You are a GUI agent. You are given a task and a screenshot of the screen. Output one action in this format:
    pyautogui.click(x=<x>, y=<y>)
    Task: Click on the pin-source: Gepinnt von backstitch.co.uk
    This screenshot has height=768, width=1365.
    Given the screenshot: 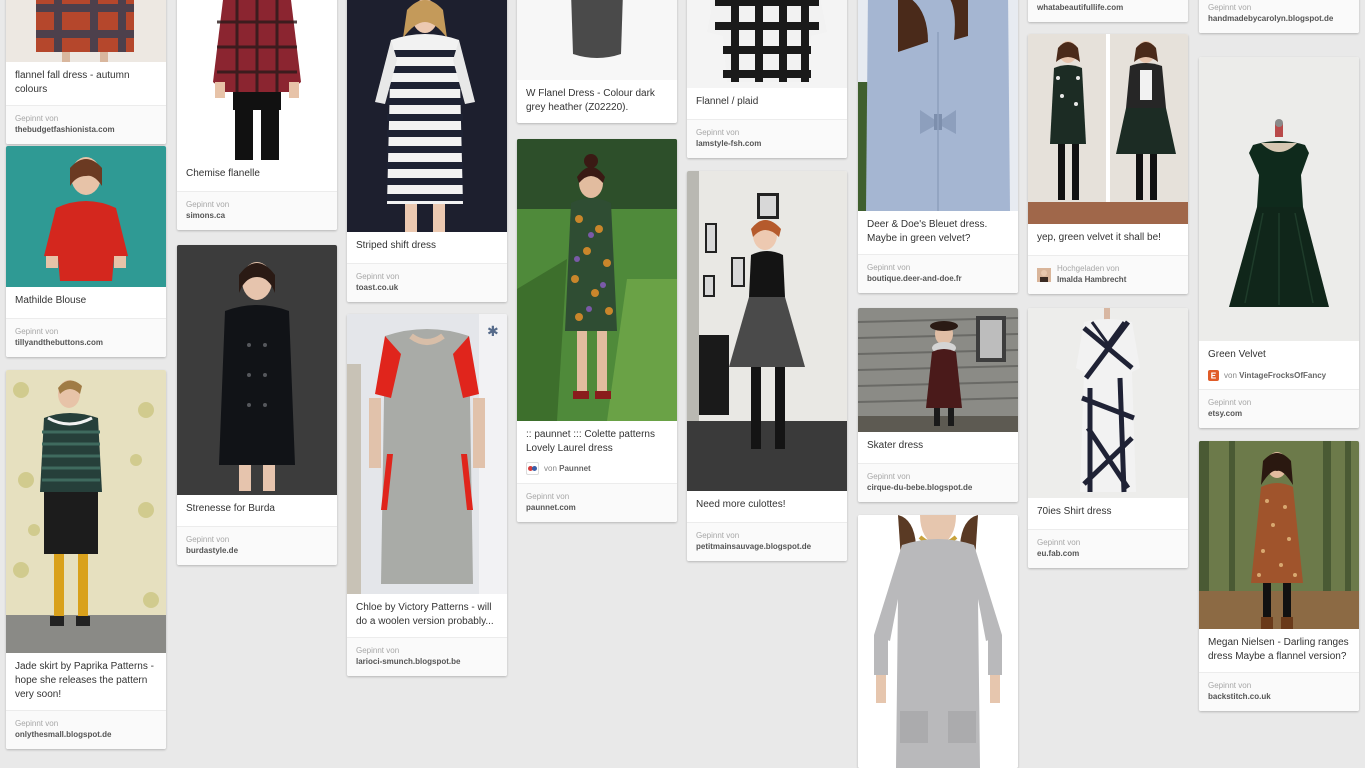 What is the action you would take?
    pyautogui.click(x=1279, y=691)
    